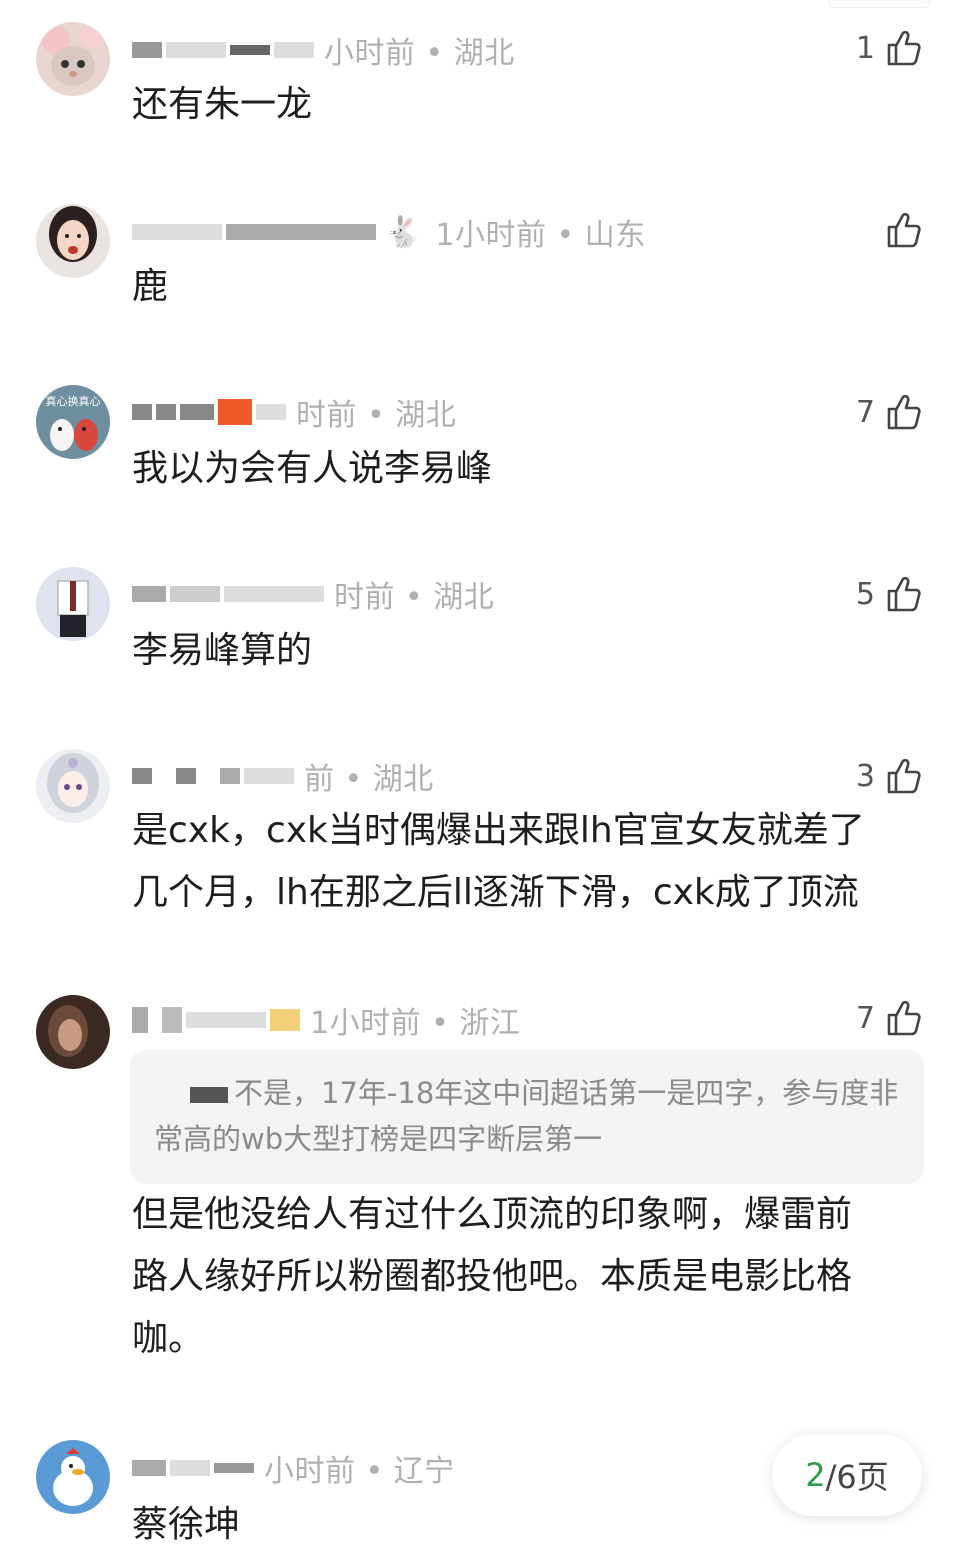 Image resolution: width=961 pixels, height=1556 pixels. I want to click on svg-text: 真心换真心, so click(73, 401).